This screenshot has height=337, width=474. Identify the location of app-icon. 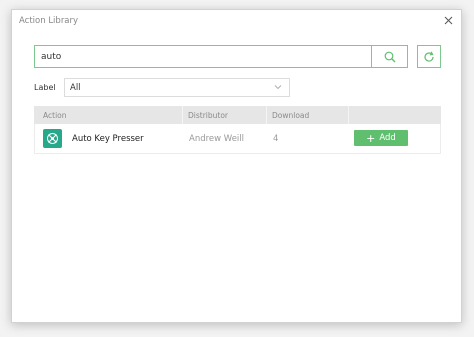
(52, 138).